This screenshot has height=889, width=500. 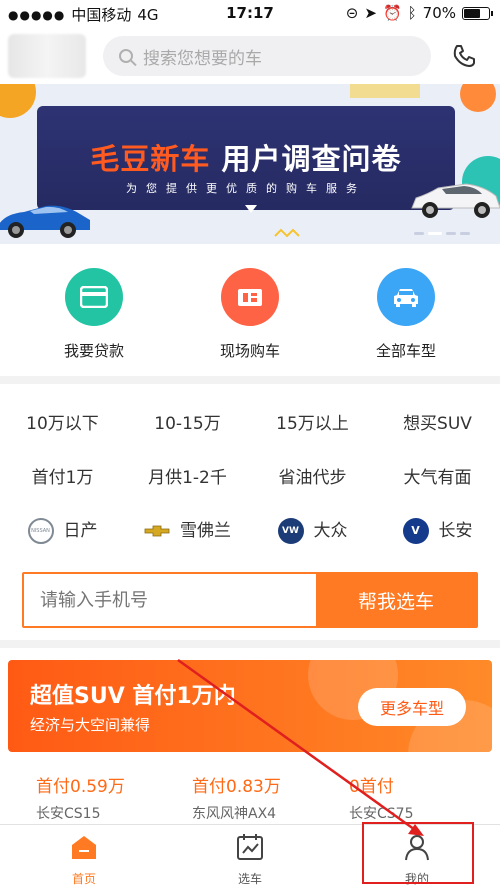 What do you see at coordinates (80, 531) in the screenshot?
I see `brand-nissan-label: 日产` at bounding box center [80, 531].